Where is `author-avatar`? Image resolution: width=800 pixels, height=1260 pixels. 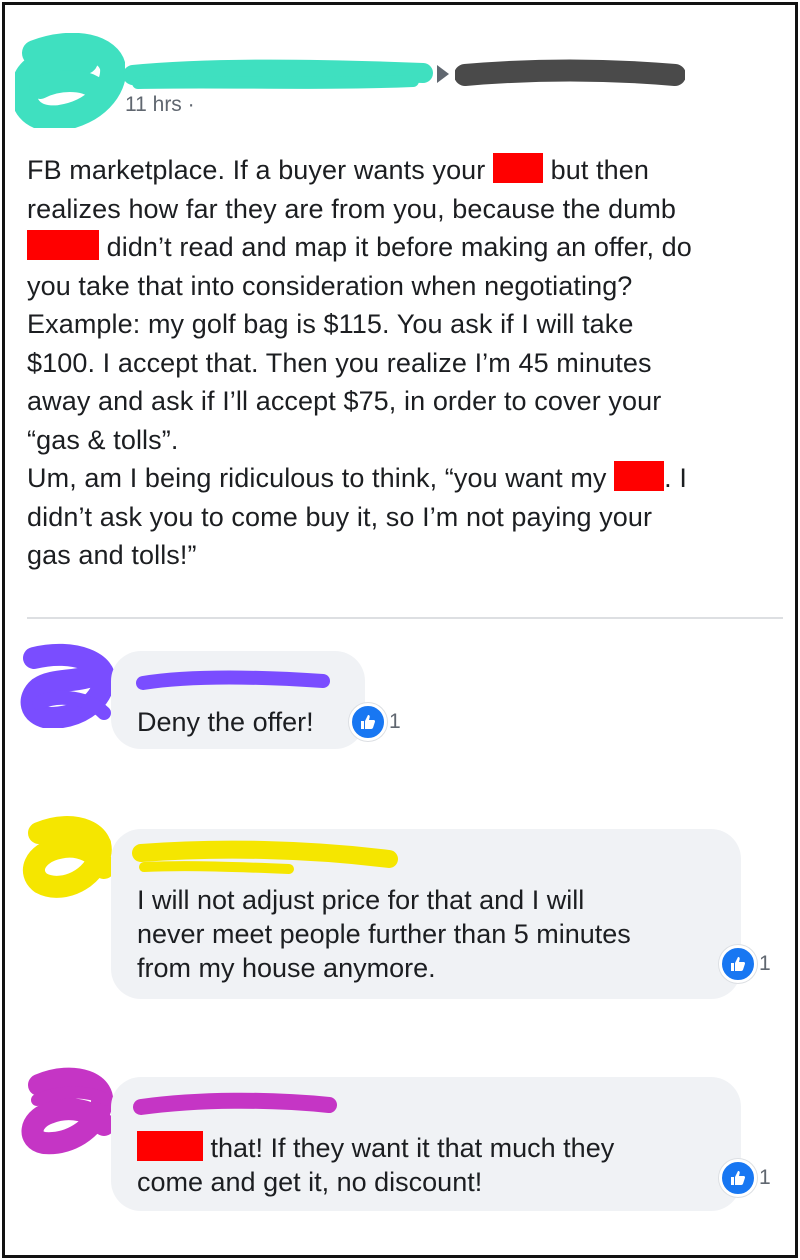 author-avatar is located at coordinates (70, 80).